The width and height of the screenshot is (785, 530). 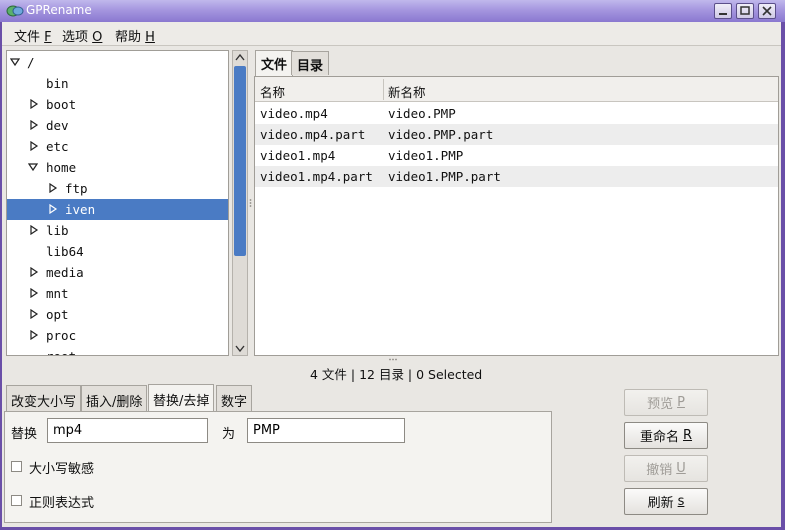 What do you see at coordinates (117, 188) in the screenshot?
I see `tree-item-ftp: ftp` at bounding box center [117, 188].